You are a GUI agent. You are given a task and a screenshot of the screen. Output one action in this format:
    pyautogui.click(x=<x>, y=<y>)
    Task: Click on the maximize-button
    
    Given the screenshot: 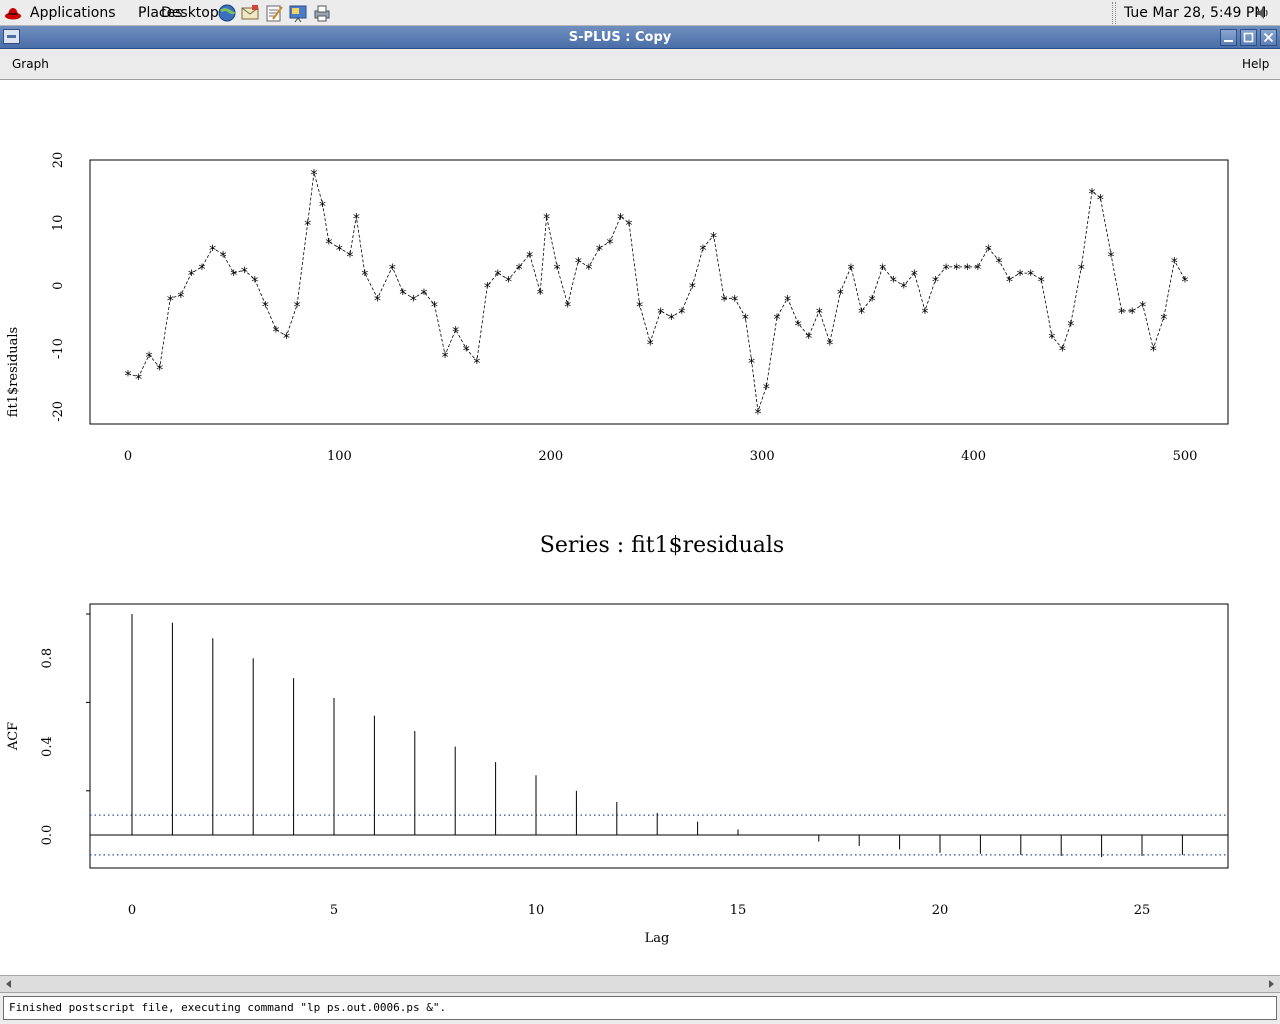 What is the action you would take?
    pyautogui.click(x=1248, y=37)
    